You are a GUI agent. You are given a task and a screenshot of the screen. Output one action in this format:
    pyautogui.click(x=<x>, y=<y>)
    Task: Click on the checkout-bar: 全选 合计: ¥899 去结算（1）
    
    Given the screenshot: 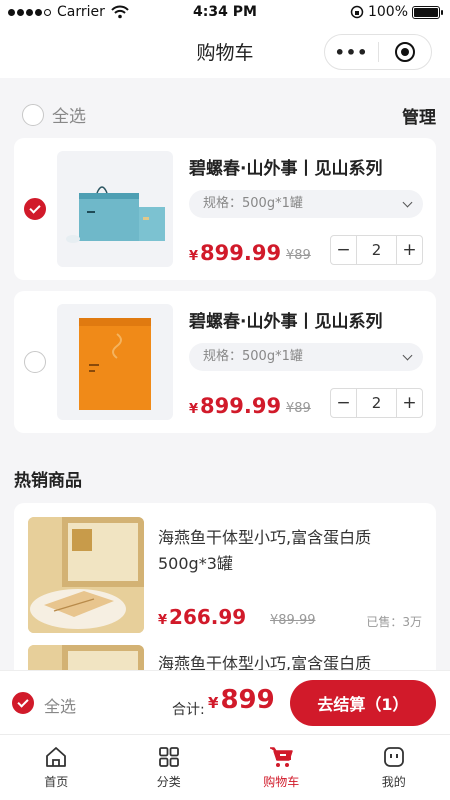 What is the action you would take?
    pyautogui.click(x=225, y=702)
    